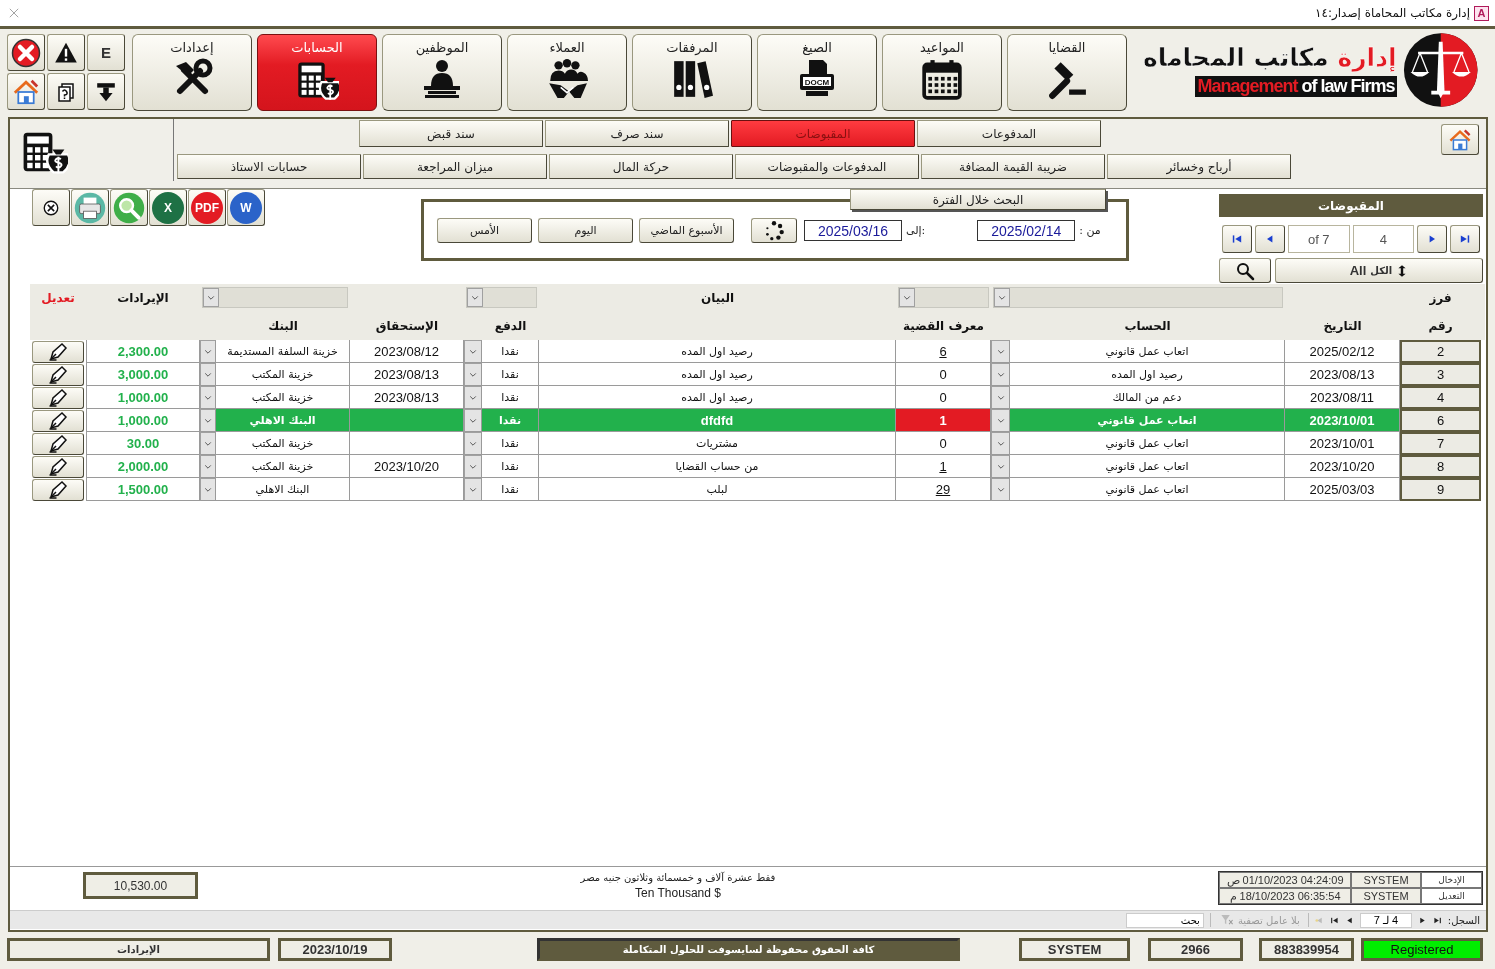 This screenshot has width=1495, height=969. I want to click on registration-status: Registered, so click(1422, 949).